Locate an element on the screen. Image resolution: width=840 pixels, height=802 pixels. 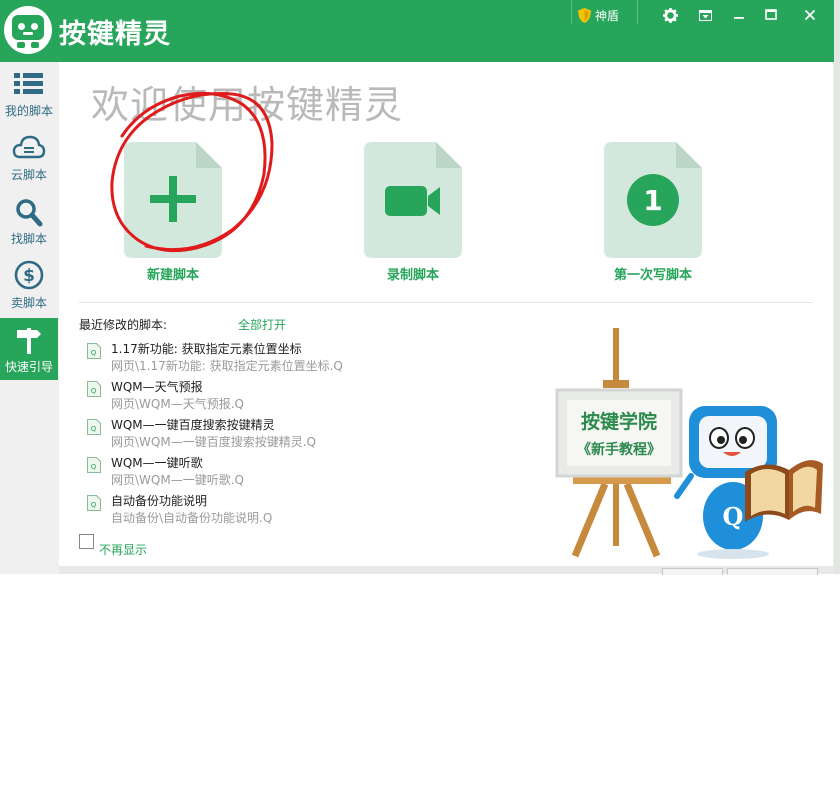
open-all-link: 全部打开 is located at coordinates (262, 324).